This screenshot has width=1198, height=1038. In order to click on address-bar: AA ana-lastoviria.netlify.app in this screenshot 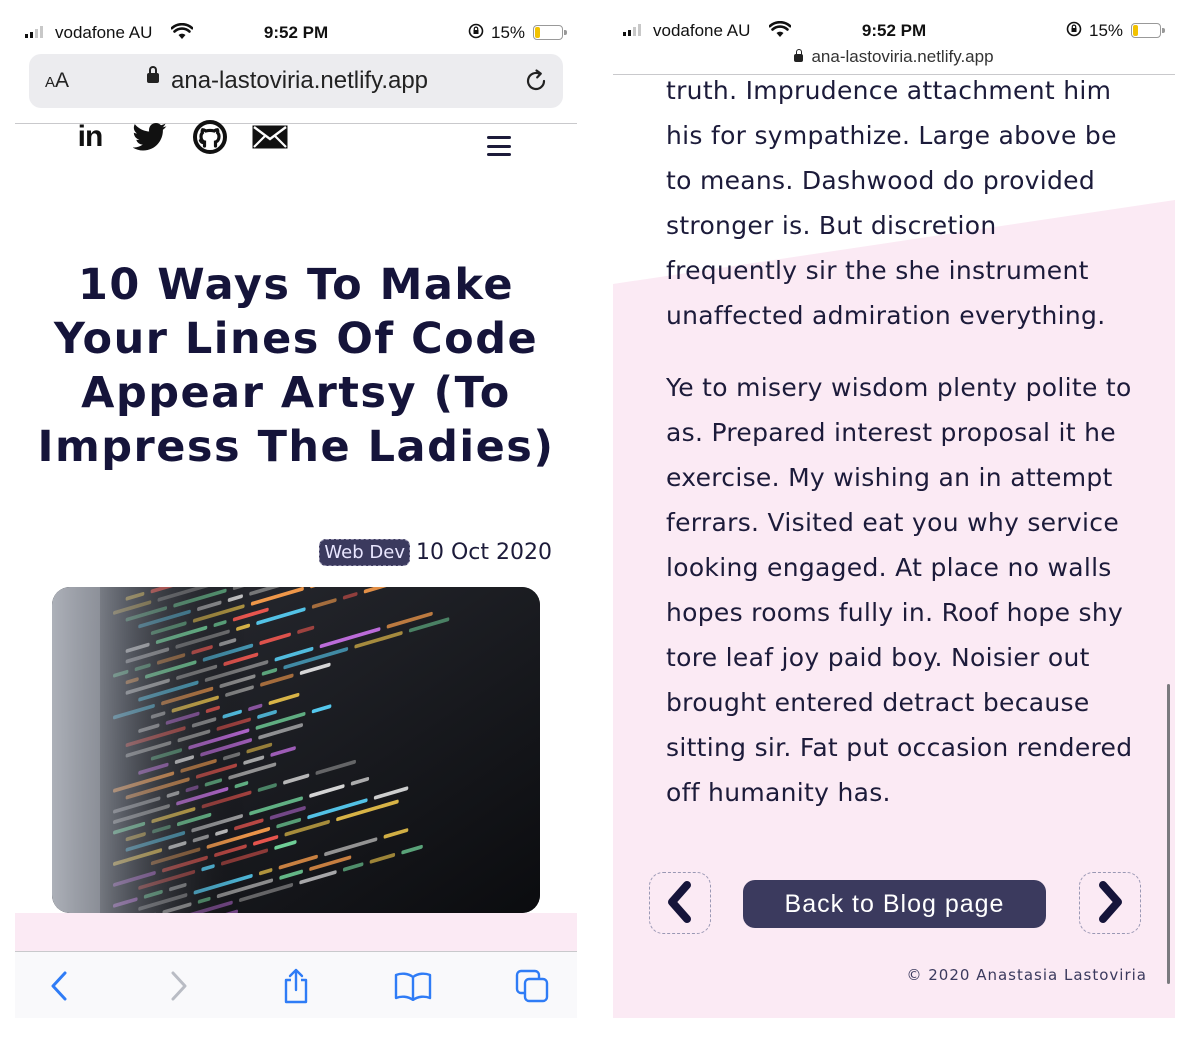, I will do `click(296, 81)`.